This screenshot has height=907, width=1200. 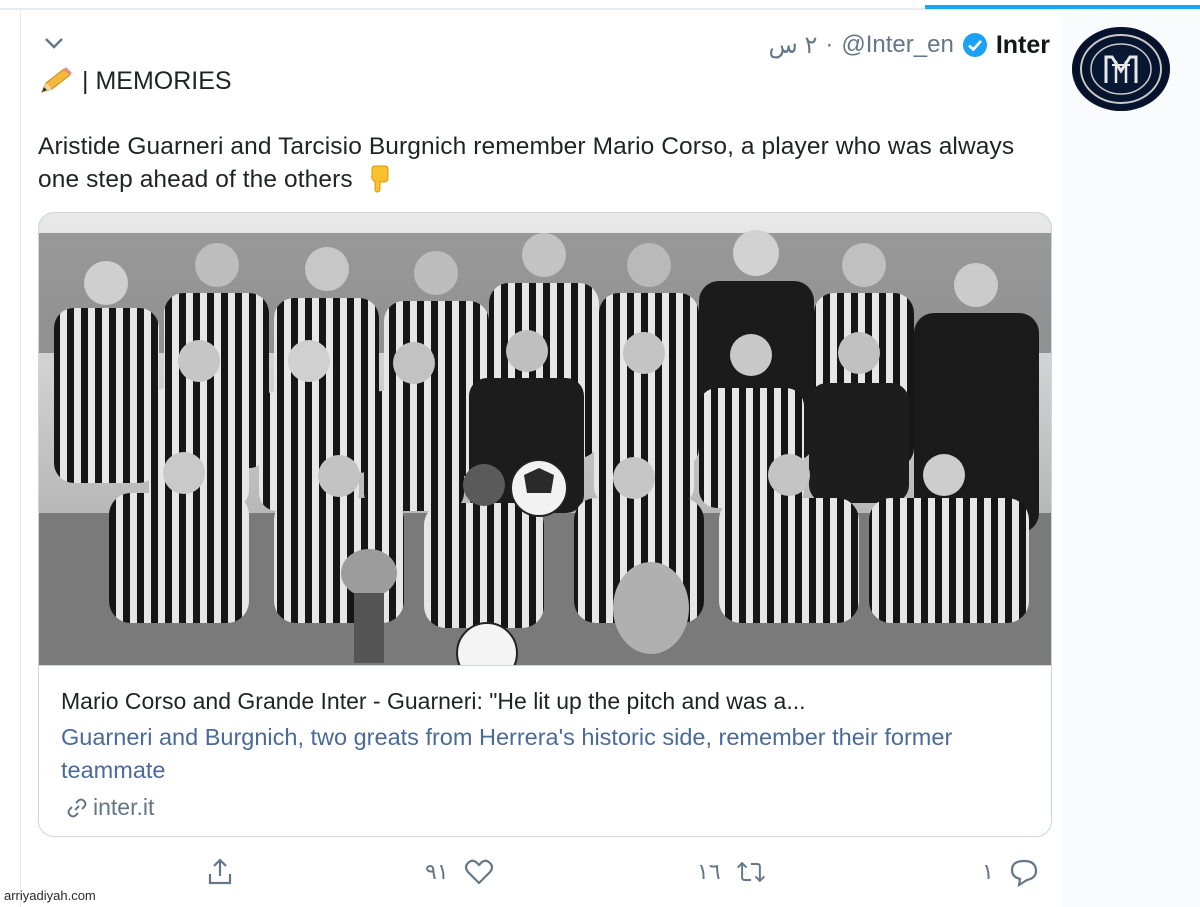 I want to click on tweet-category-line: | MEMORIES, so click(x=135, y=81).